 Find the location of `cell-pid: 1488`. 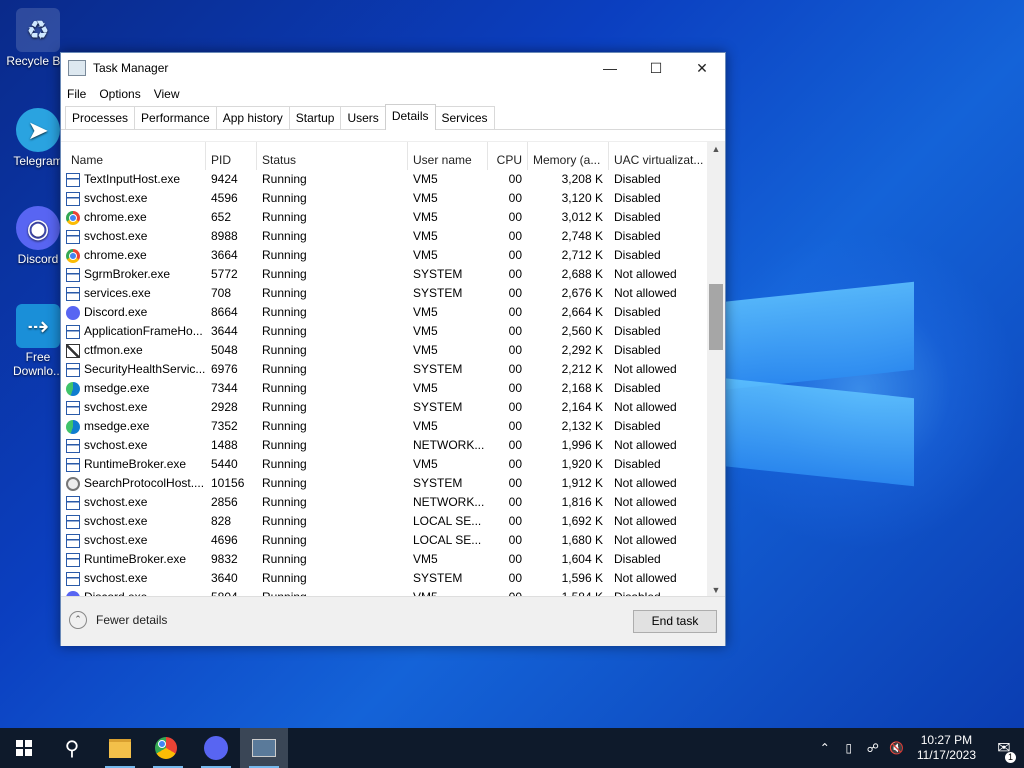

cell-pid: 1488 is located at coordinates (224, 445).